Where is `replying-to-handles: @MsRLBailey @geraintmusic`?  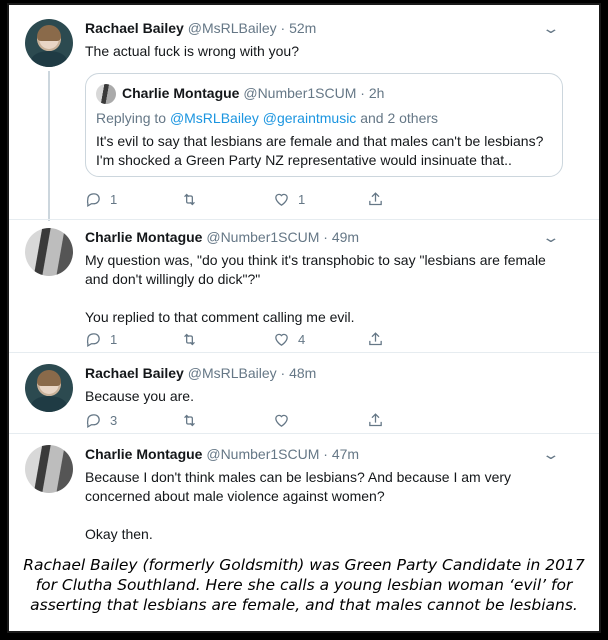
replying-to-handles: @MsRLBailey @geraintmusic is located at coordinates (263, 118).